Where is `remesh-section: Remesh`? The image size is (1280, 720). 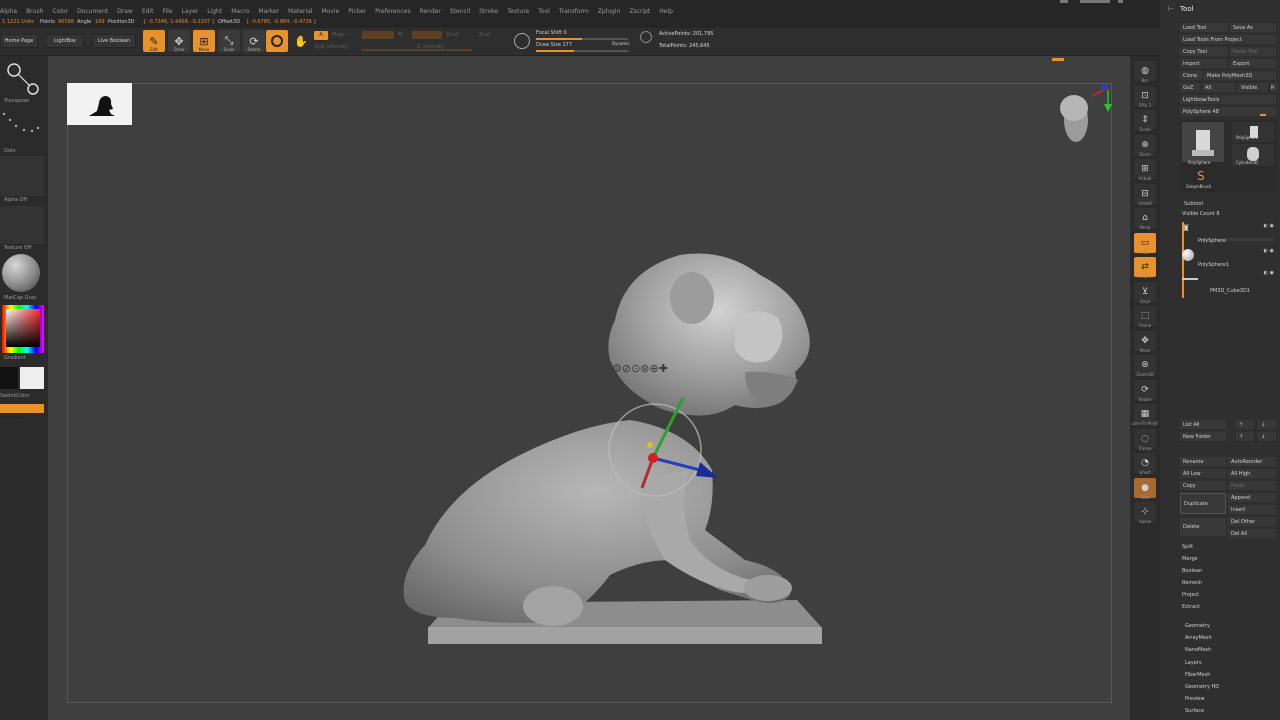
remesh-section: Remesh is located at coordinates (1192, 583).